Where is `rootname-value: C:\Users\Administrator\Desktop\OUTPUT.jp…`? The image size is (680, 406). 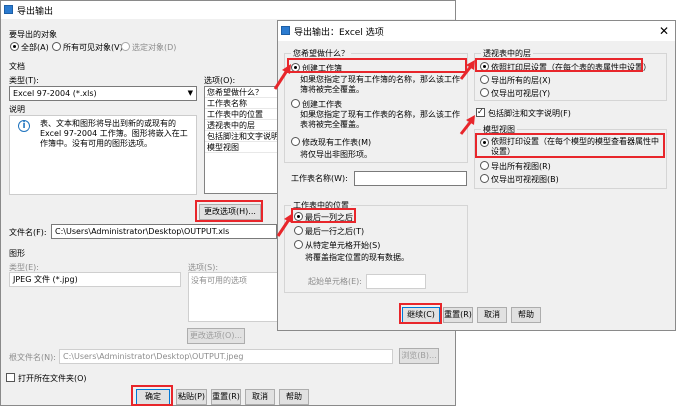
rootname-value: C:\Users\Administrator\Desktop\OUTPUT.jp… is located at coordinates (153, 356).